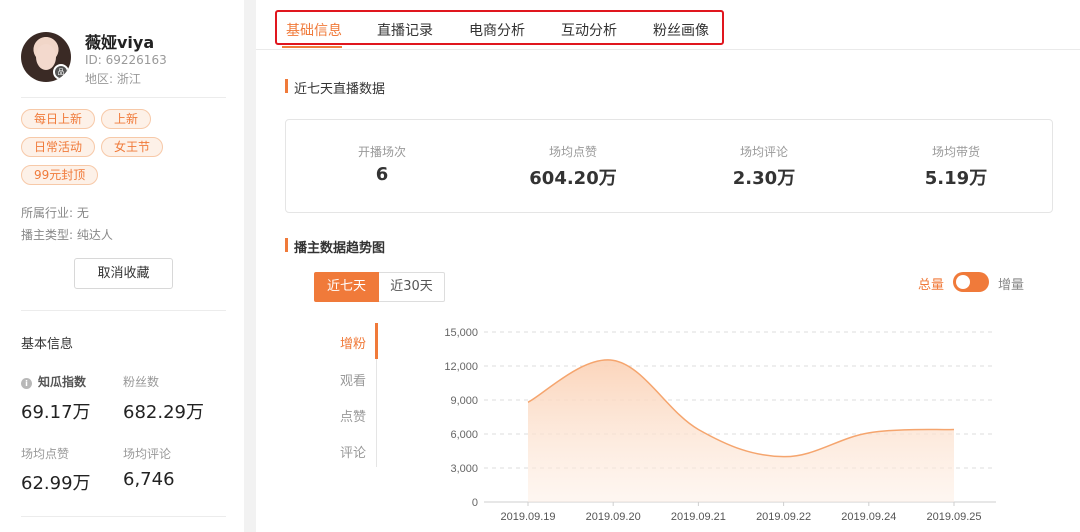 Image resolution: width=1080 pixels, height=532 pixels. I want to click on tag: 上新, so click(126, 119).